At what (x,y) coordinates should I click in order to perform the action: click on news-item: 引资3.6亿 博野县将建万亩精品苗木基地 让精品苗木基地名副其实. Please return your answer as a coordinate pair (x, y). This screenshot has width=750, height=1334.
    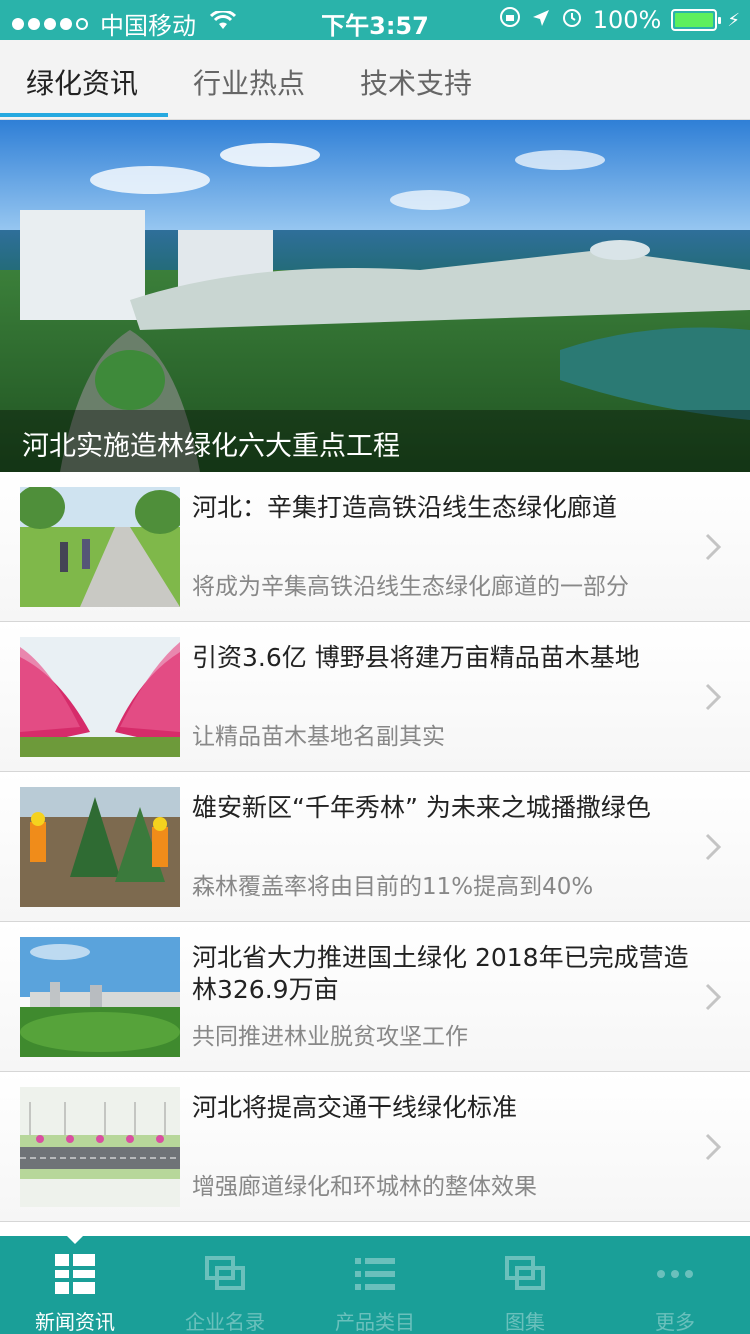
    Looking at the image, I should click on (375, 697).